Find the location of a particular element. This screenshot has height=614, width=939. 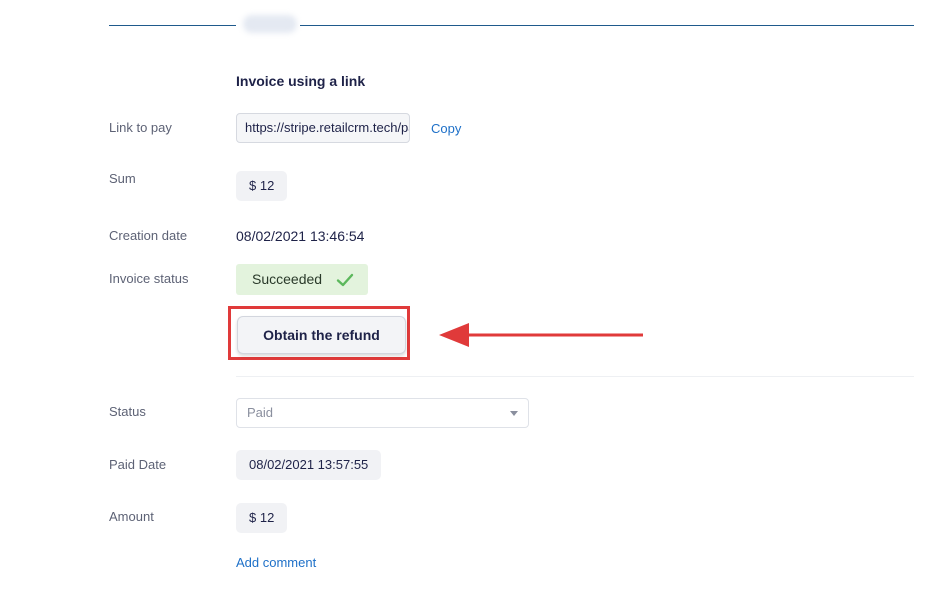

section-title: Invoice using a link is located at coordinates (301, 81).